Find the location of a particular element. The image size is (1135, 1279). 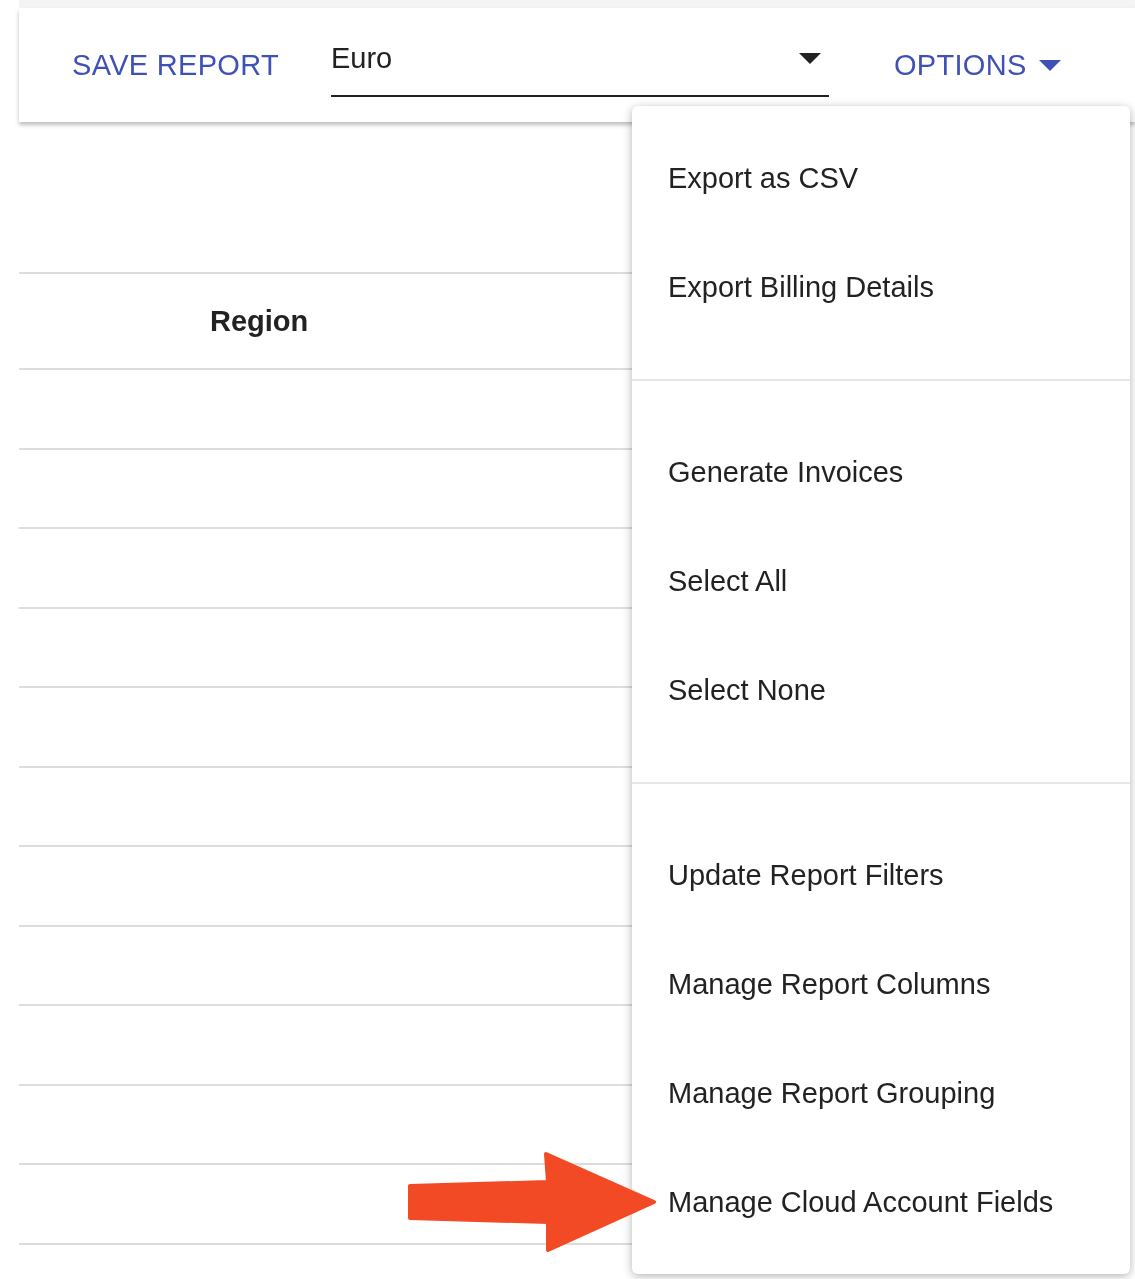

options-button: OPTIONS is located at coordinates (977, 65).